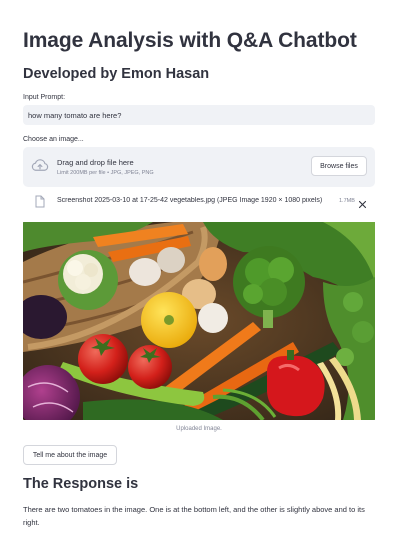 The height and width of the screenshot is (549, 400). I want to click on image-caption: Uploaded Image., so click(199, 429).